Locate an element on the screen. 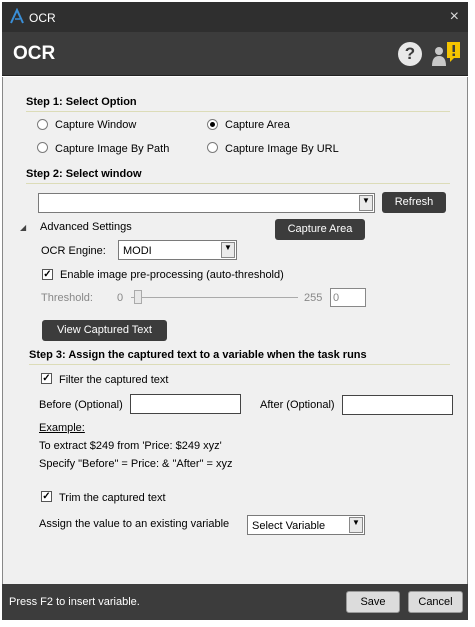  view-captured-text-button: View Captured Text is located at coordinates (104, 330).